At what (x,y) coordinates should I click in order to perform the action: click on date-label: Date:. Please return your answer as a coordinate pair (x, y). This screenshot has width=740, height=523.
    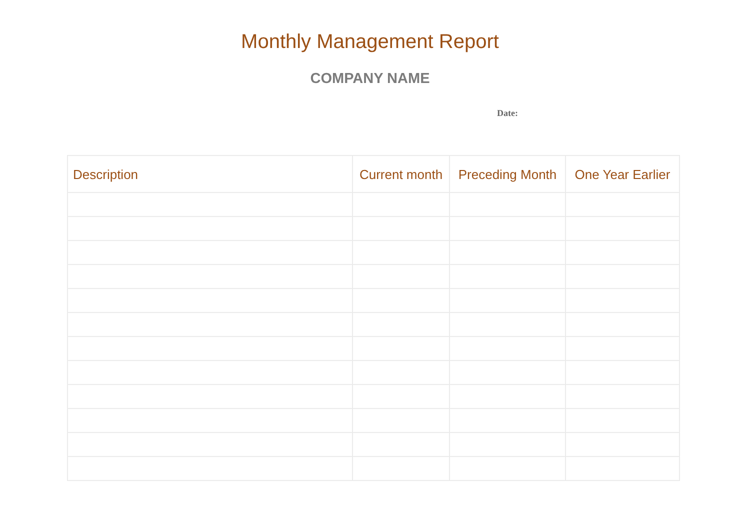
    Looking at the image, I should click on (507, 113).